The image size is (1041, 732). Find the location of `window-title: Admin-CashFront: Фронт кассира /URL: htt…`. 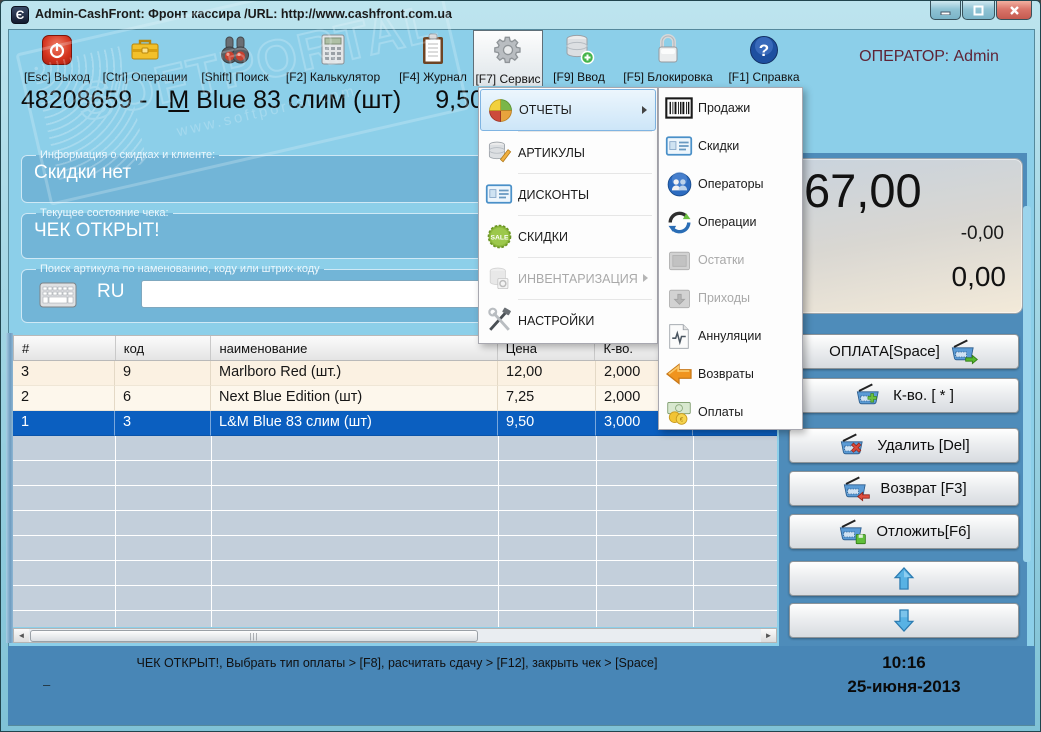

window-title: Admin-CashFront: Фронт кассира /URL: htt… is located at coordinates (243, 14).